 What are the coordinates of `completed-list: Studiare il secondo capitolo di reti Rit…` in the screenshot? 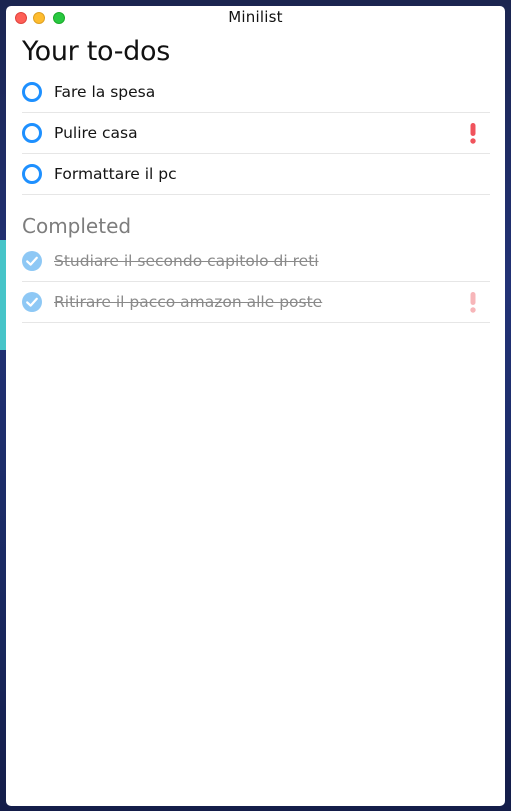 It's located at (256, 282).